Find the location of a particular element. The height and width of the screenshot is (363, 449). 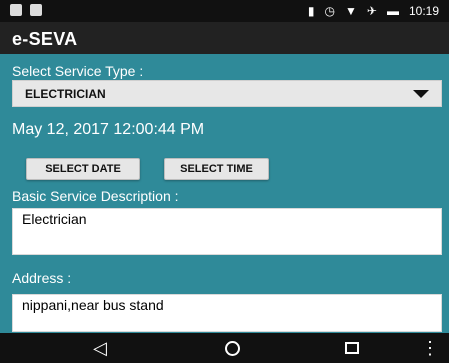

home-icon is located at coordinates (232, 348).